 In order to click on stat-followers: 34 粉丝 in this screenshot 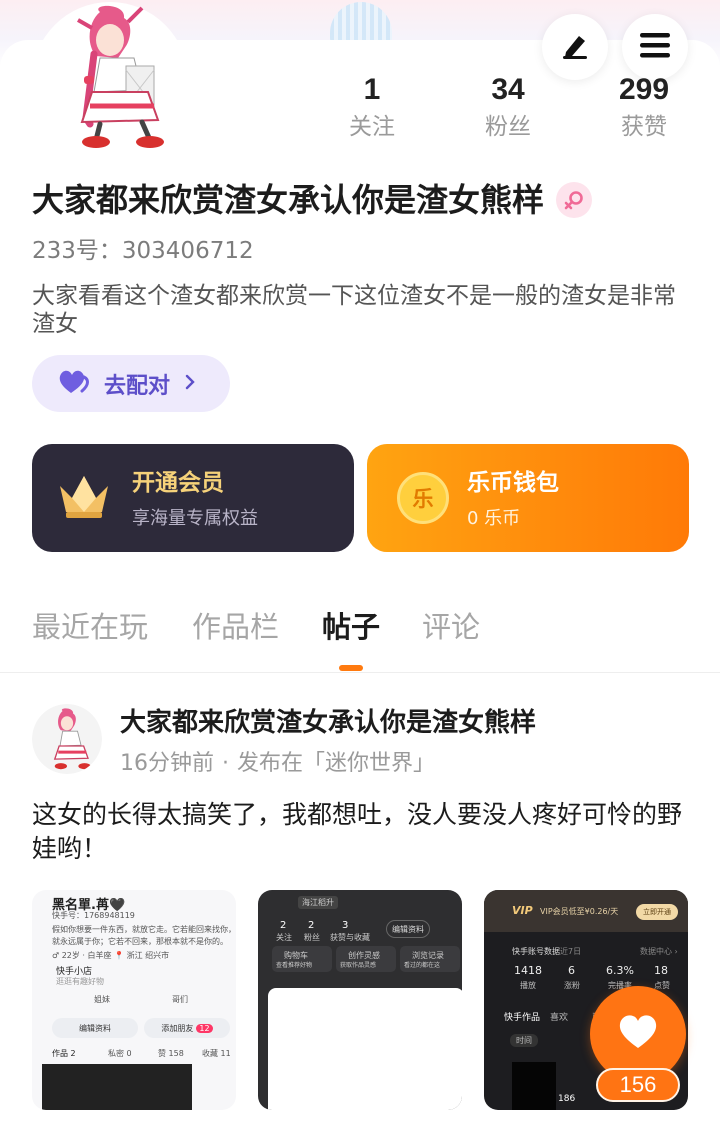, I will do `click(508, 107)`.